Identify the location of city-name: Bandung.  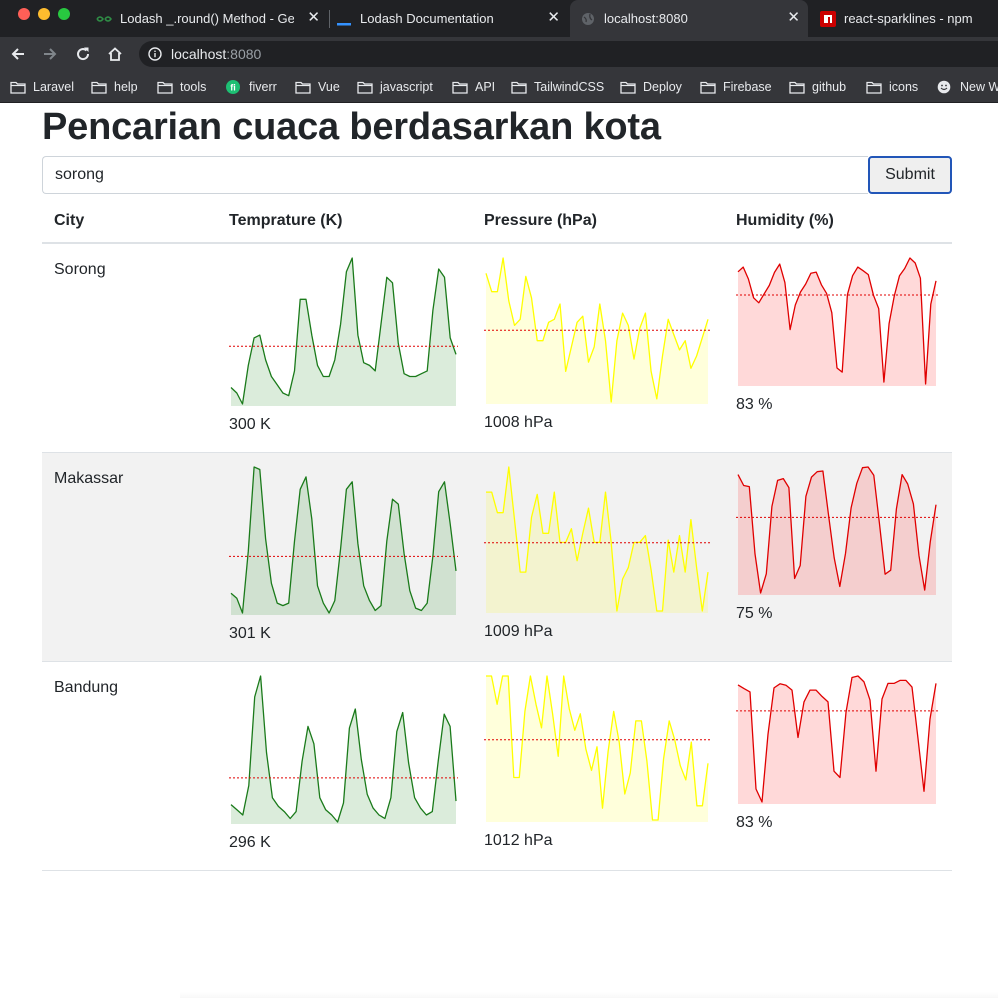
(86, 687).